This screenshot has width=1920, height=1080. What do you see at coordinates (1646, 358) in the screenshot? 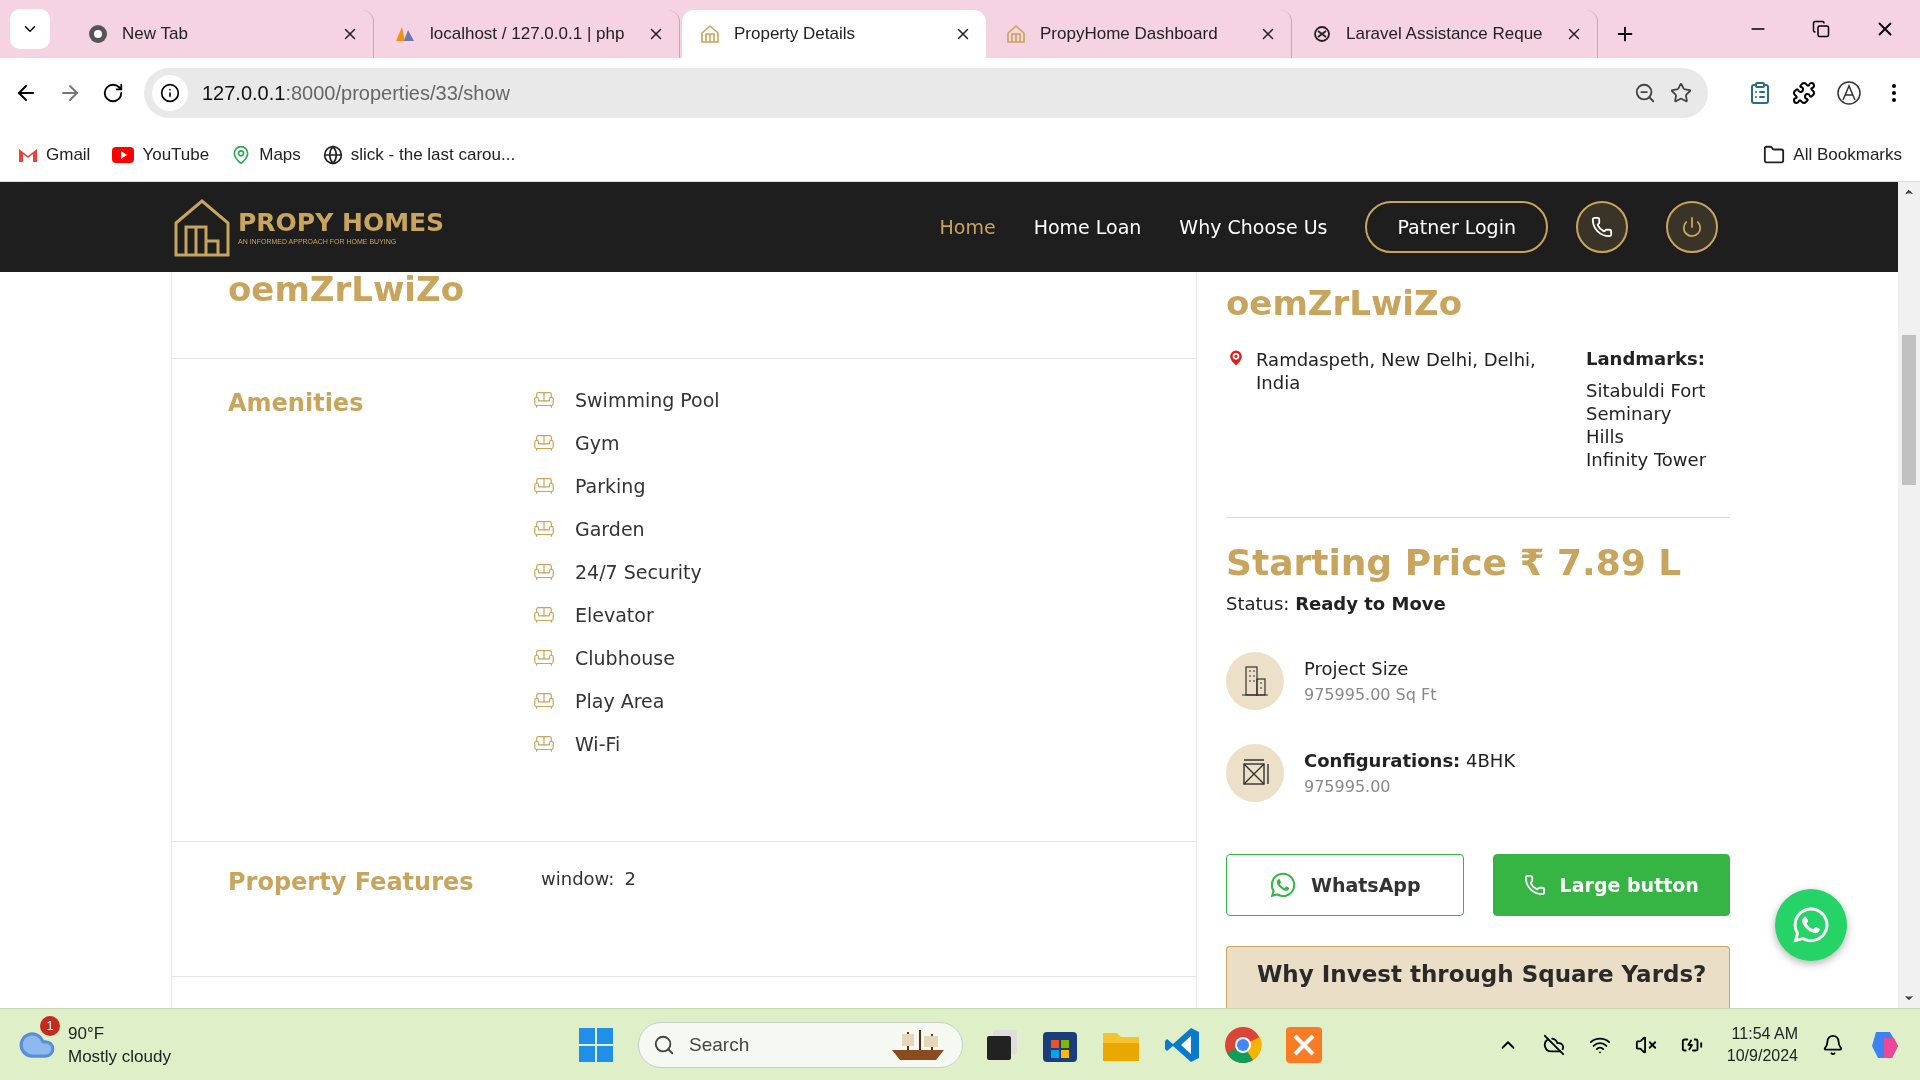
I see `landmarks-heading: Landmarks:` at bounding box center [1646, 358].